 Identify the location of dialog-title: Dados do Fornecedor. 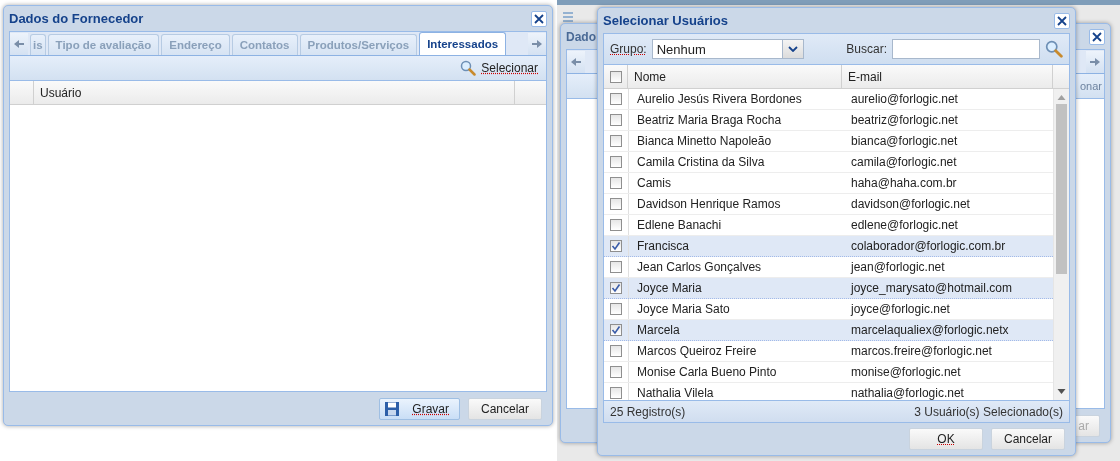
(76, 18).